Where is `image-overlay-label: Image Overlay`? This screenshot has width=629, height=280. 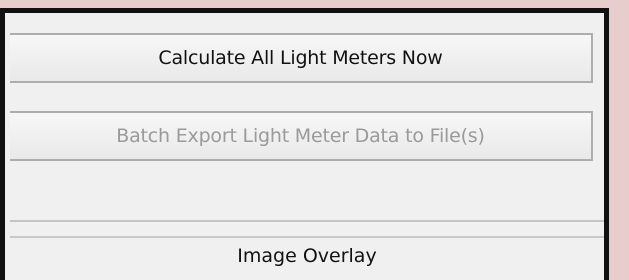 image-overlay-label: Image Overlay is located at coordinates (307, 256).